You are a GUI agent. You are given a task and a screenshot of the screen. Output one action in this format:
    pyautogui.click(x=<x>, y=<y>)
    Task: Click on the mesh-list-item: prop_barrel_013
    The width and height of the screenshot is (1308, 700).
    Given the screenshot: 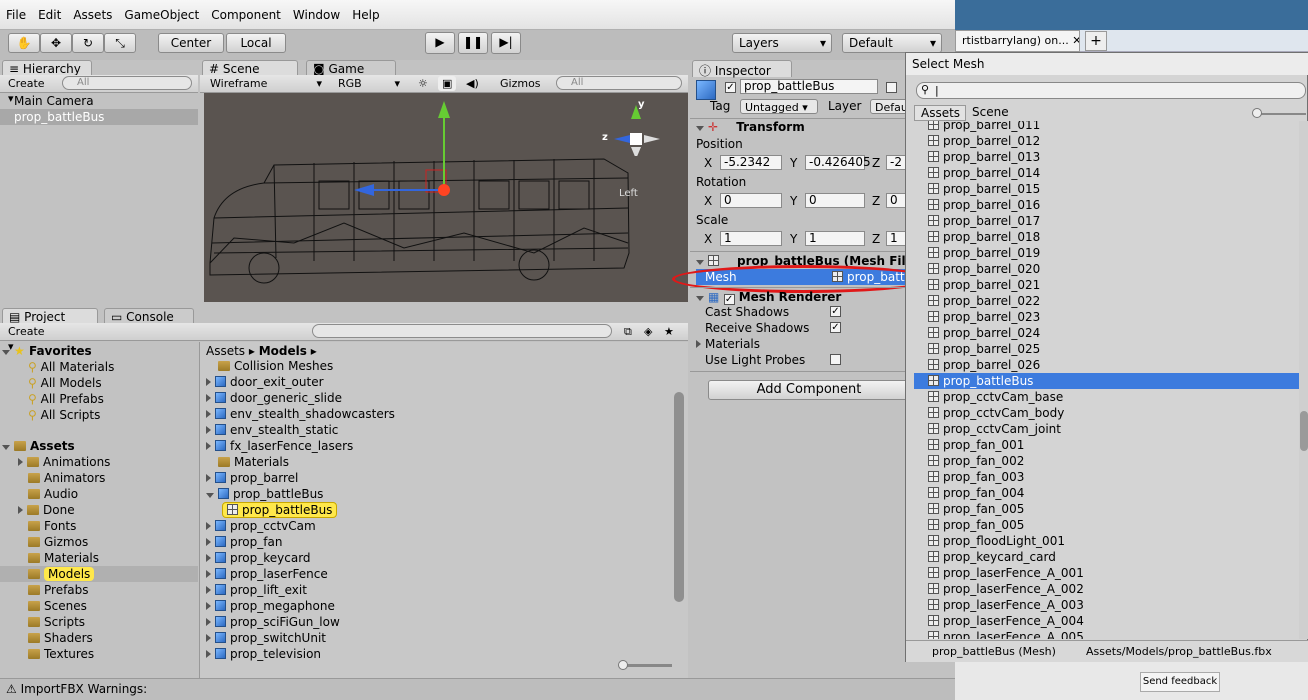 What is the action you would take?
    pyautogui.click(x=1106, y=157)
    